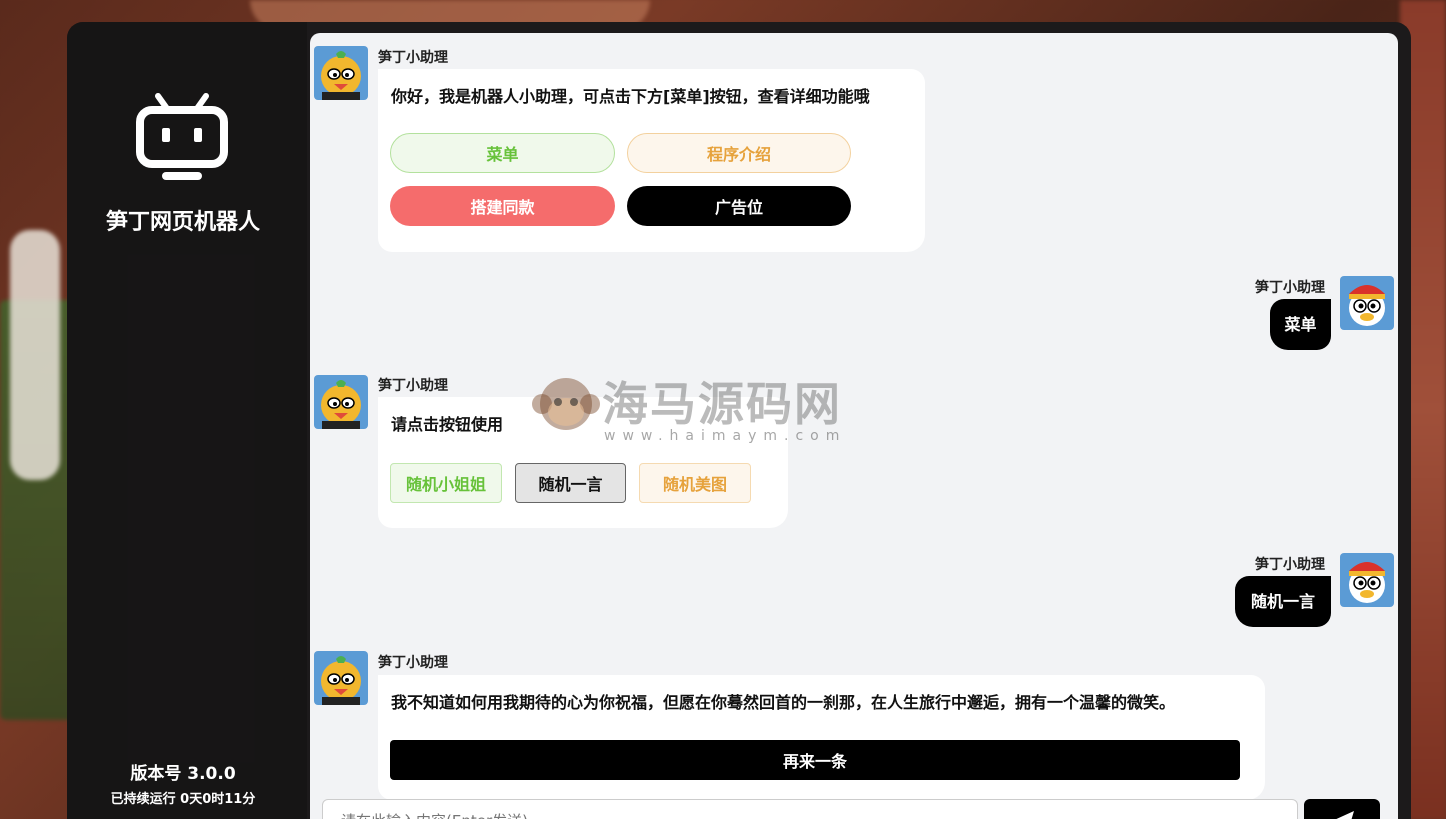 This screenshot has height=819, width=1446. Describe the element at coordinates (695, 483) in the screenshot. I see `random-image-button: 随机美图` at that location.